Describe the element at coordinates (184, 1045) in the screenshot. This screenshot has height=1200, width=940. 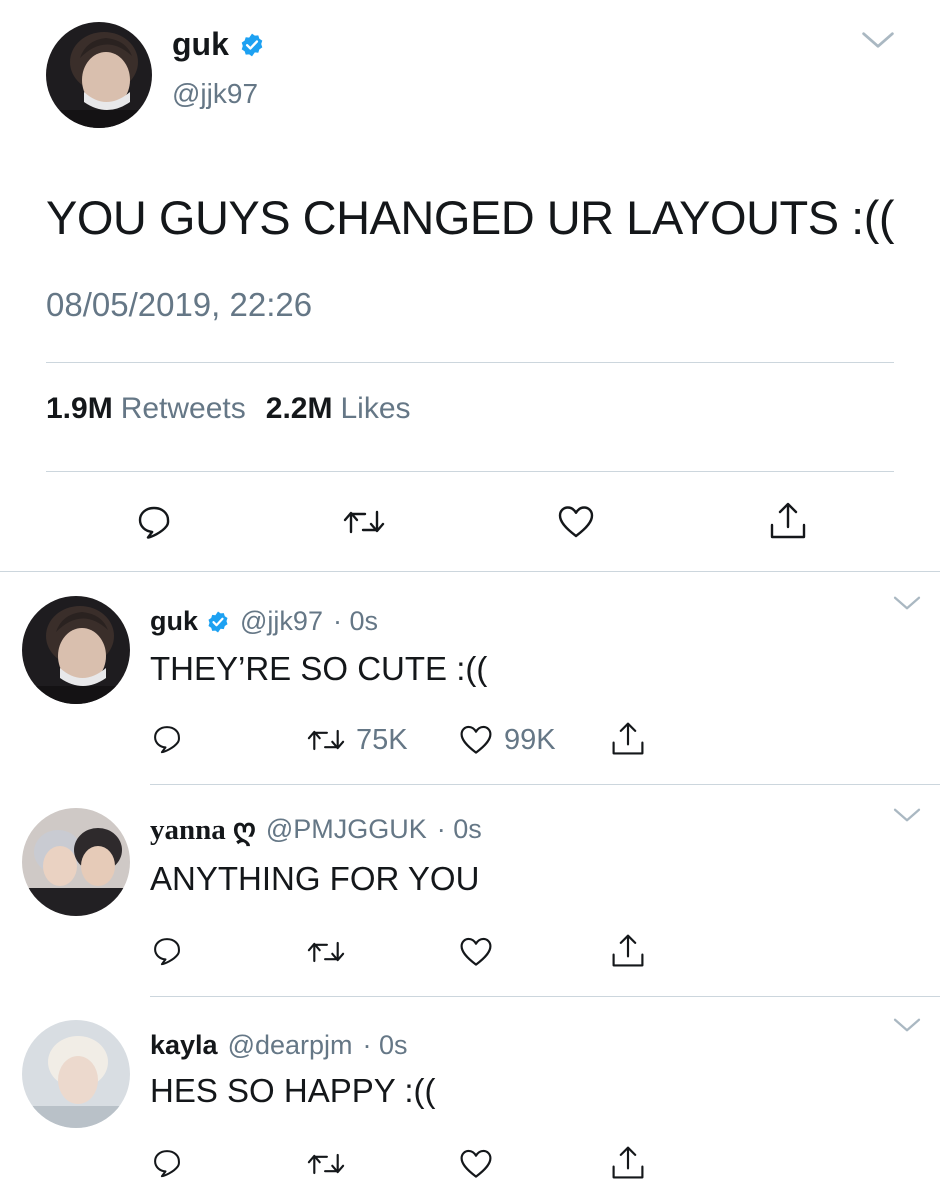
I see `reply-author-name: kayla` at that location.